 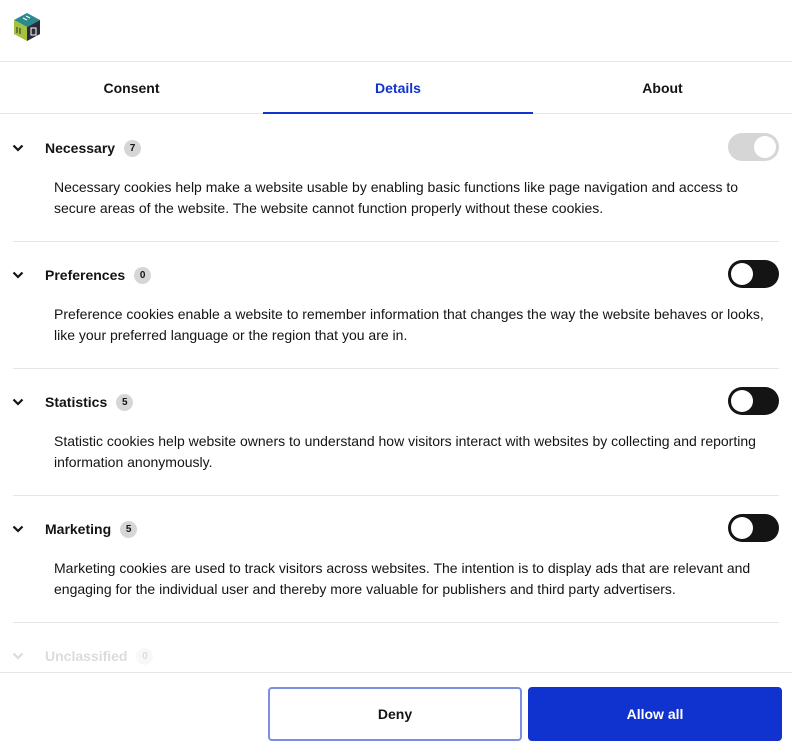 I want to click on deny-button: Deny, so click(x=395, y=714).